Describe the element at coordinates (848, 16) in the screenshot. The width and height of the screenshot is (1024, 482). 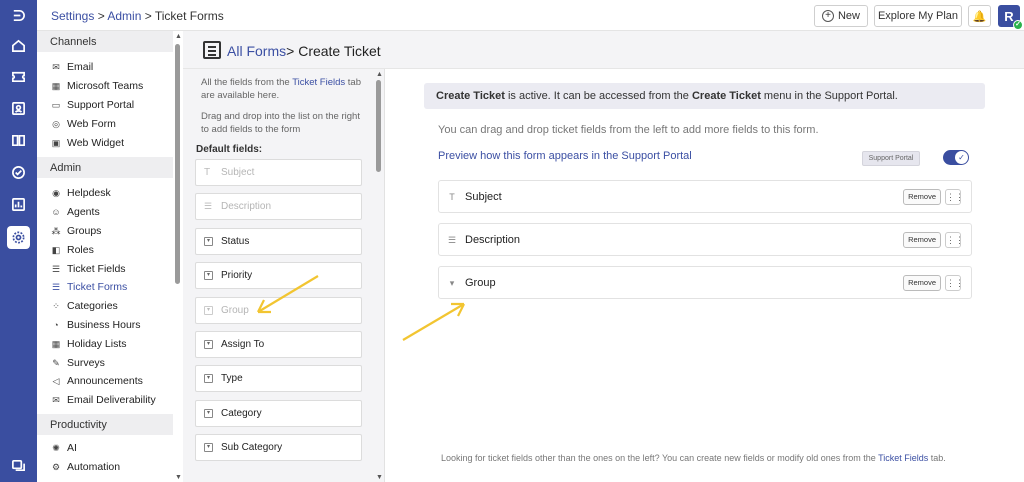
I see `new-button-label: New` at that location.